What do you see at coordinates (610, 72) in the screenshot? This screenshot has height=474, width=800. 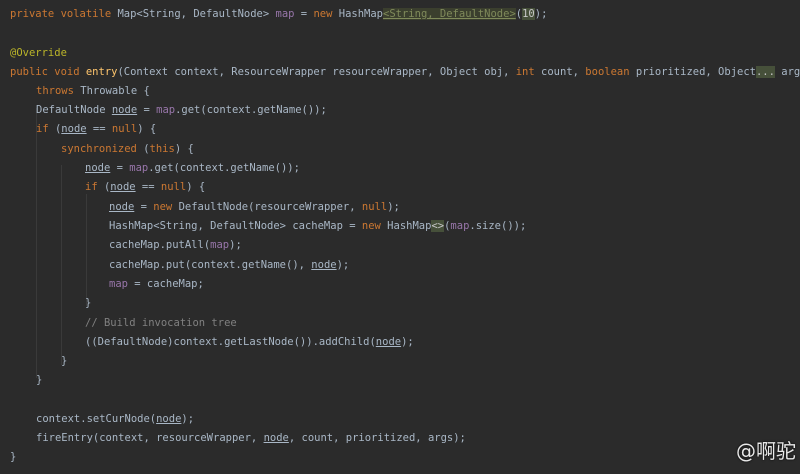 I see `keyword: boolean` at bounding box center [610, 72].